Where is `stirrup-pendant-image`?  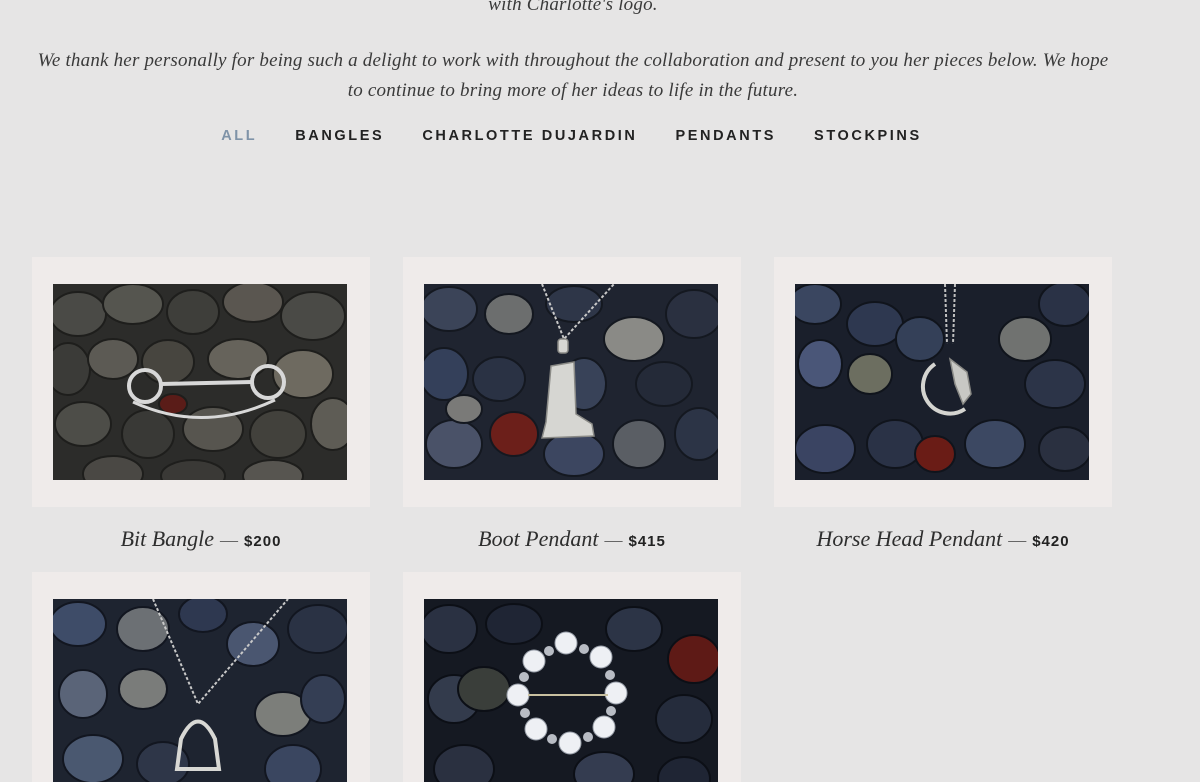
stirrup-pendant-image is located at coordinates (200, 690).